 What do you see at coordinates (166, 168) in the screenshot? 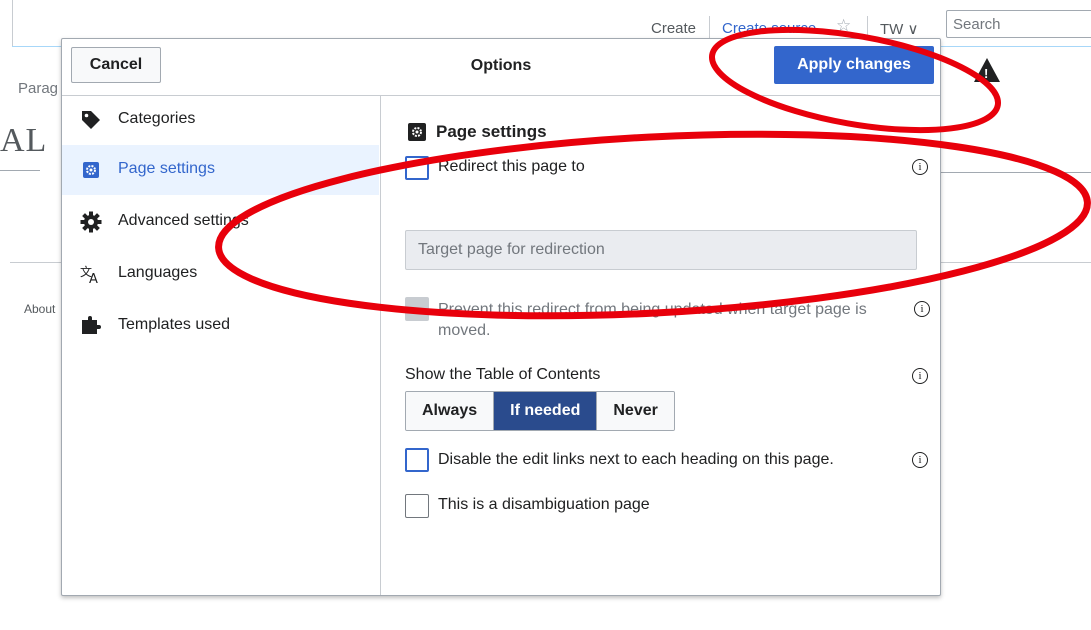
I see `sidebar-item-label: Page settings` at bounding box center [166, 168].